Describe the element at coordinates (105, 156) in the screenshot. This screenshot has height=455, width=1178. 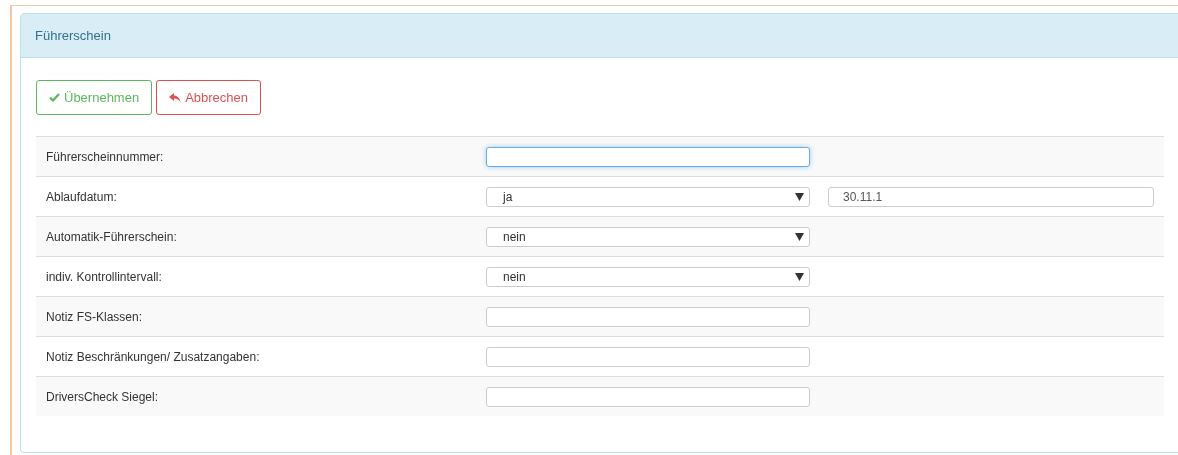
I see `field-label: Führerscheinnummer:` at that location.